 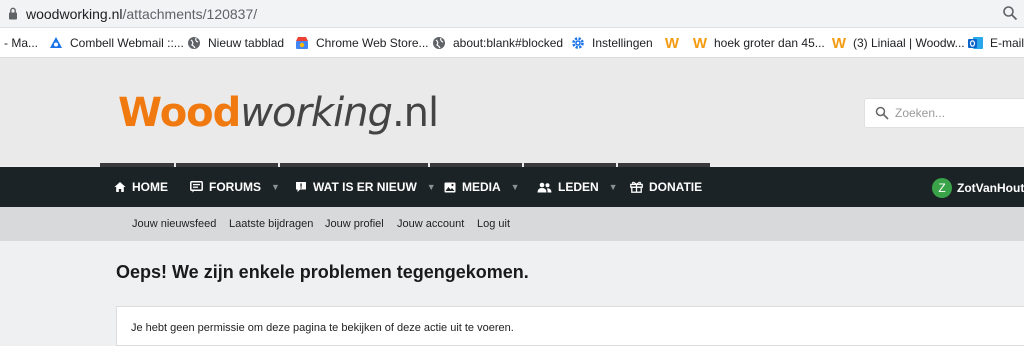 What do you see at coordinates (508, 43) in the screenshot?
I see `bookmark-label: about:blank#blocked` at bounding box center [508, 43].